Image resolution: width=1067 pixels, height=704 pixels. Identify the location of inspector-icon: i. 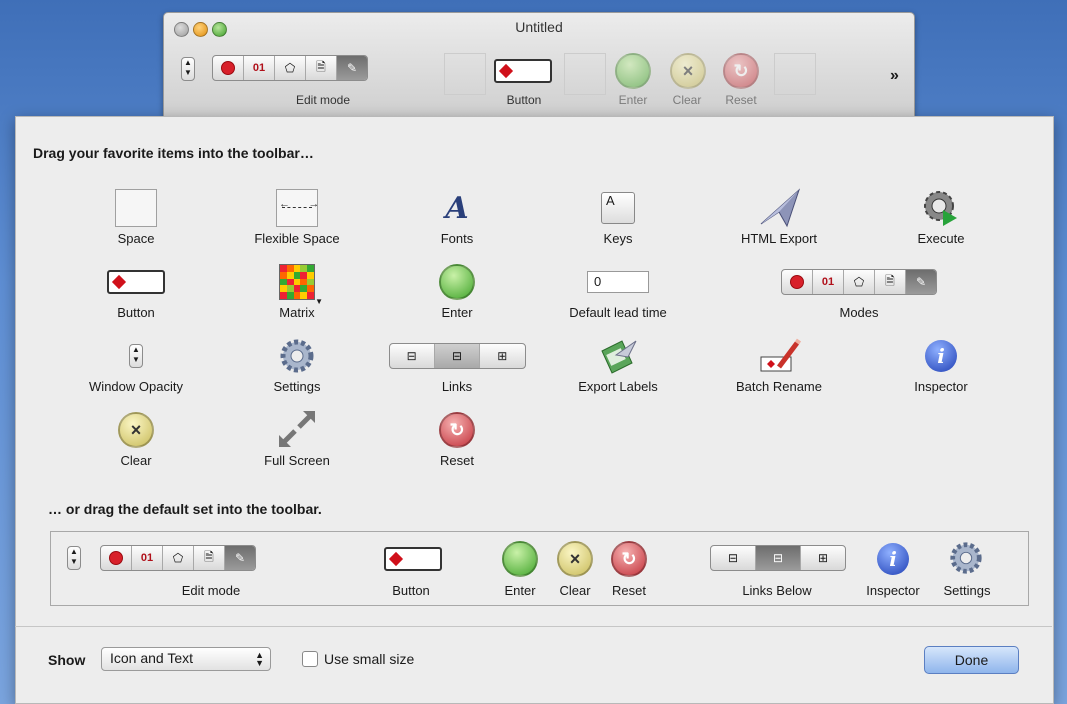
(941, 356).